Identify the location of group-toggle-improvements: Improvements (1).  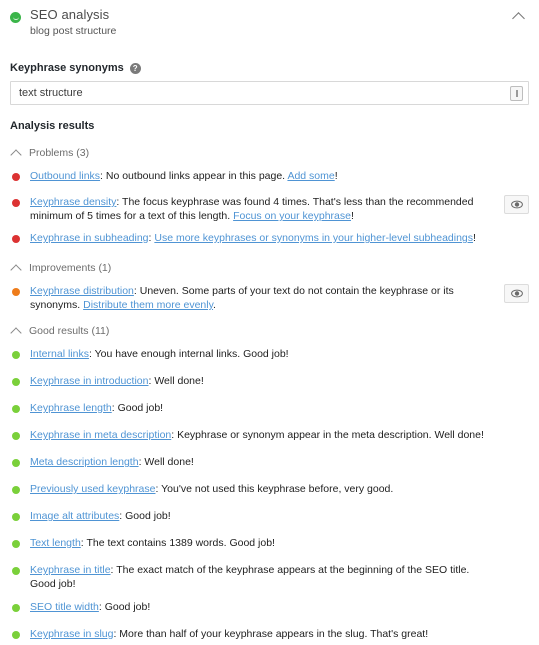
(269, 268).